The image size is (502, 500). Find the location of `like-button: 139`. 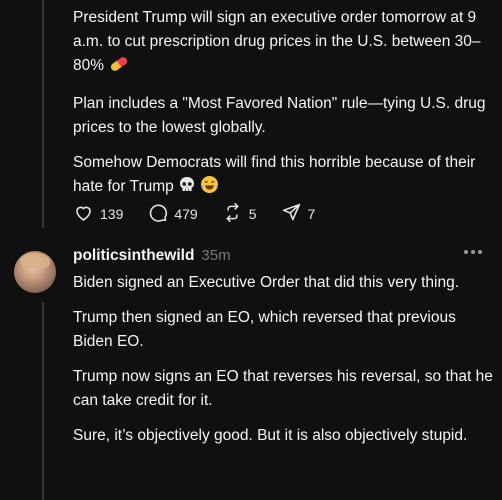

like-button: 139 is located at coordinates (98, 214).